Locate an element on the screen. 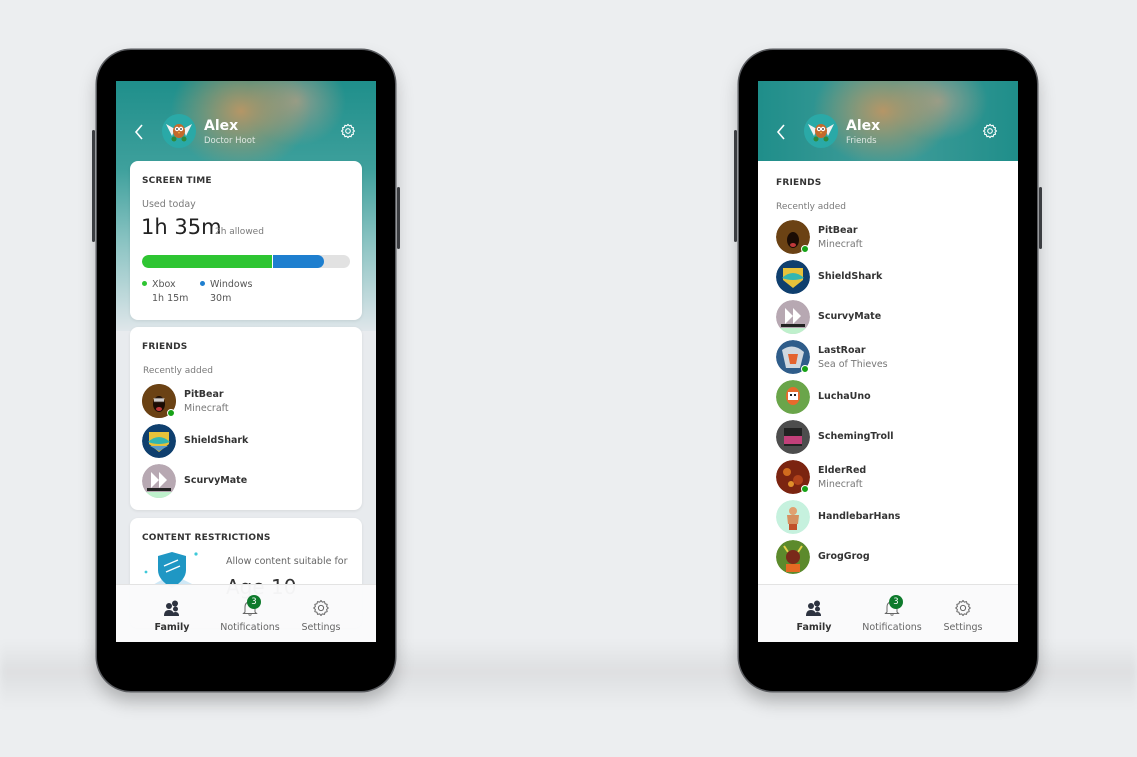 The image size is (1137, 757). xbox-dot-icon is located at coordinates (144, 283).